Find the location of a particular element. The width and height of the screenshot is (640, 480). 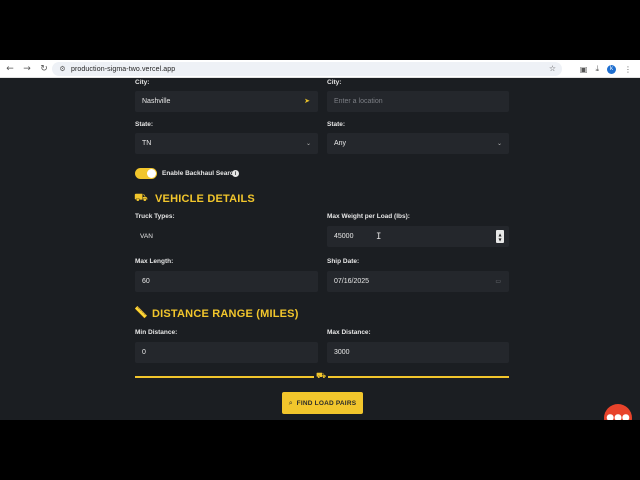

ship-date-input: 07/16/2025 ▭ is located at coordinates (418, 281).